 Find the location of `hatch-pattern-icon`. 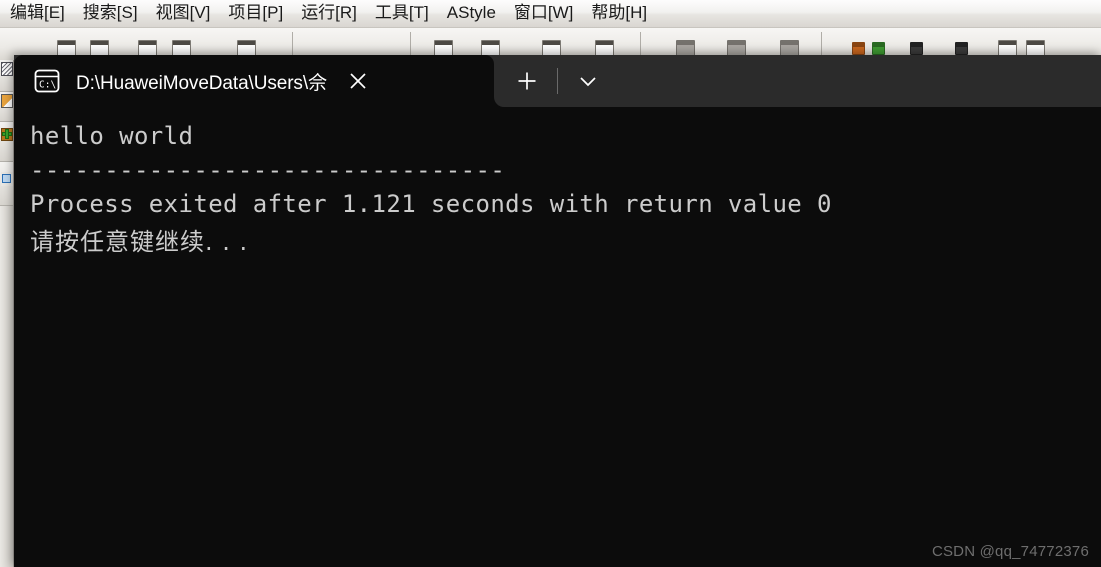

hatch-pattern-icon is located at coordinates (7, 69).